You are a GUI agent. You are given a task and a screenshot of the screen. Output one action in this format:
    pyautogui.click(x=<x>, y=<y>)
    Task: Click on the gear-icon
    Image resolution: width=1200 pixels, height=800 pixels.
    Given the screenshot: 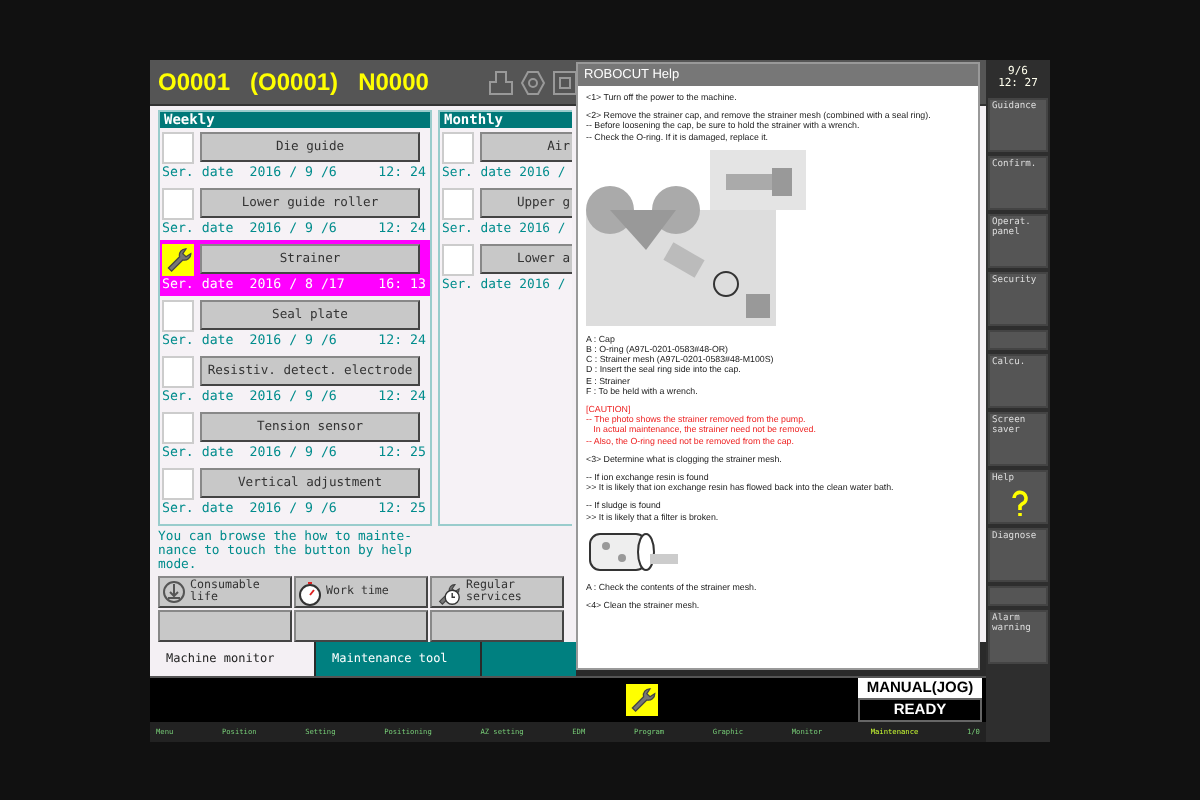 What is the action you would take?
    pyautogui.click(x=533, y=82)
    